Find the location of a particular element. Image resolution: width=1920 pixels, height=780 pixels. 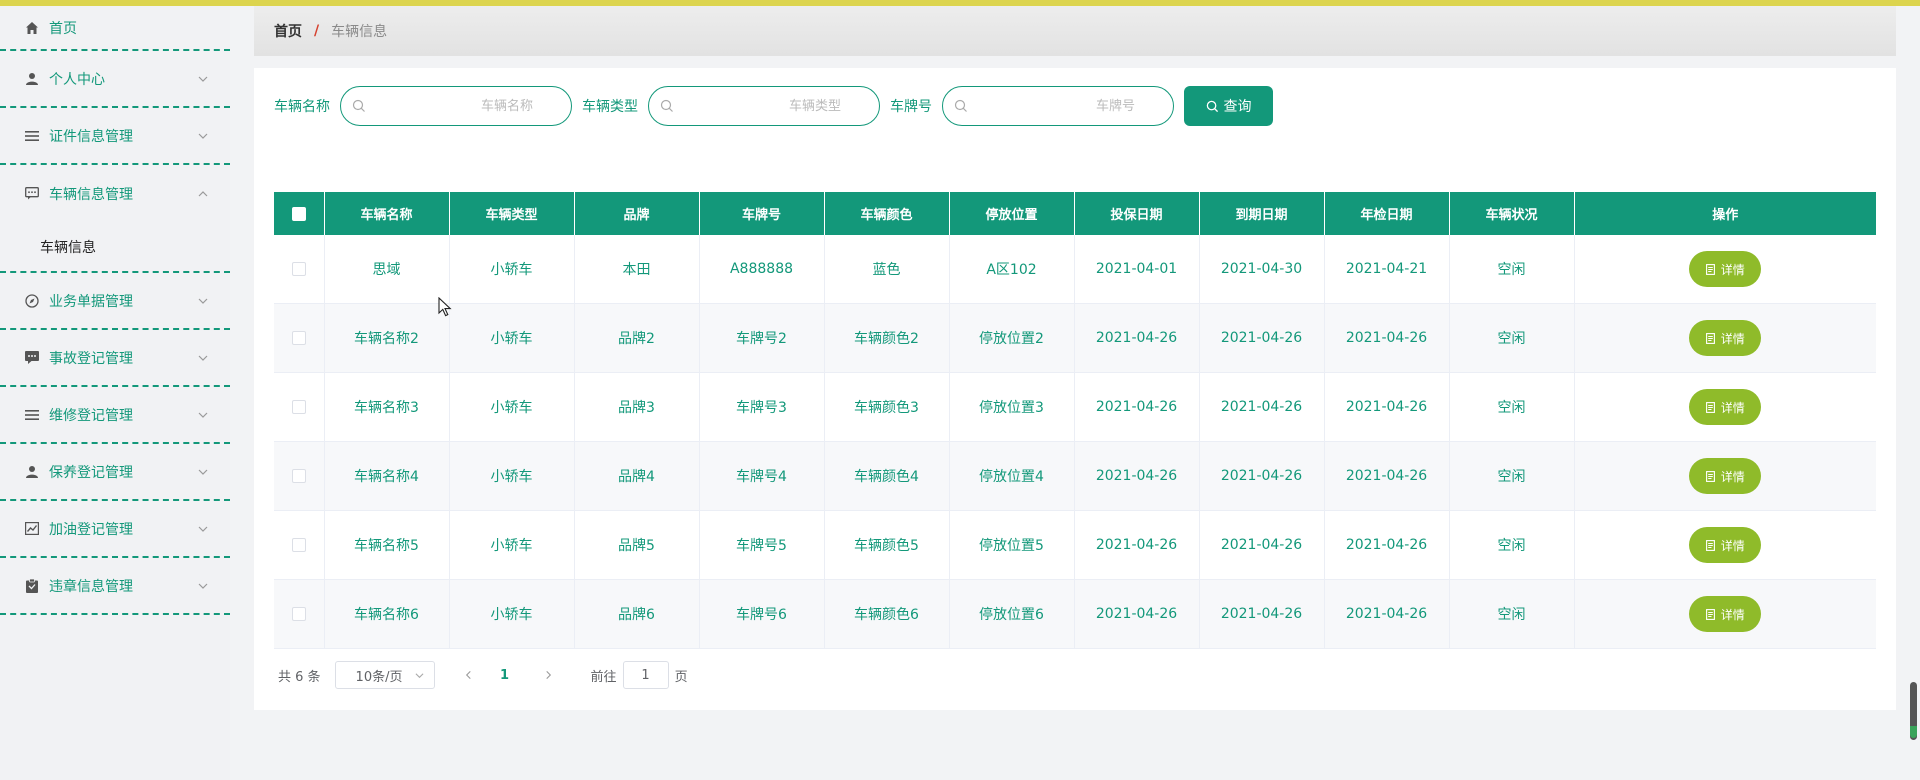

sidebar-item-accident: 事故登记管理 is located at coordinates (115, 358).